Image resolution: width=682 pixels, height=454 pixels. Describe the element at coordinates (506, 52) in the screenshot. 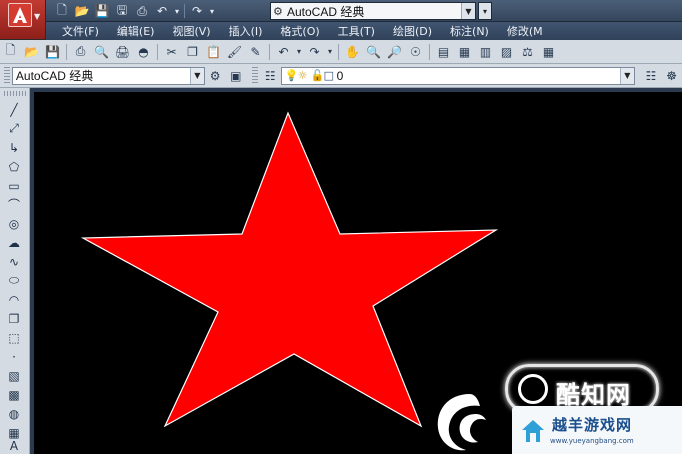

I see `sheet-set-icon: ▨` at that location.